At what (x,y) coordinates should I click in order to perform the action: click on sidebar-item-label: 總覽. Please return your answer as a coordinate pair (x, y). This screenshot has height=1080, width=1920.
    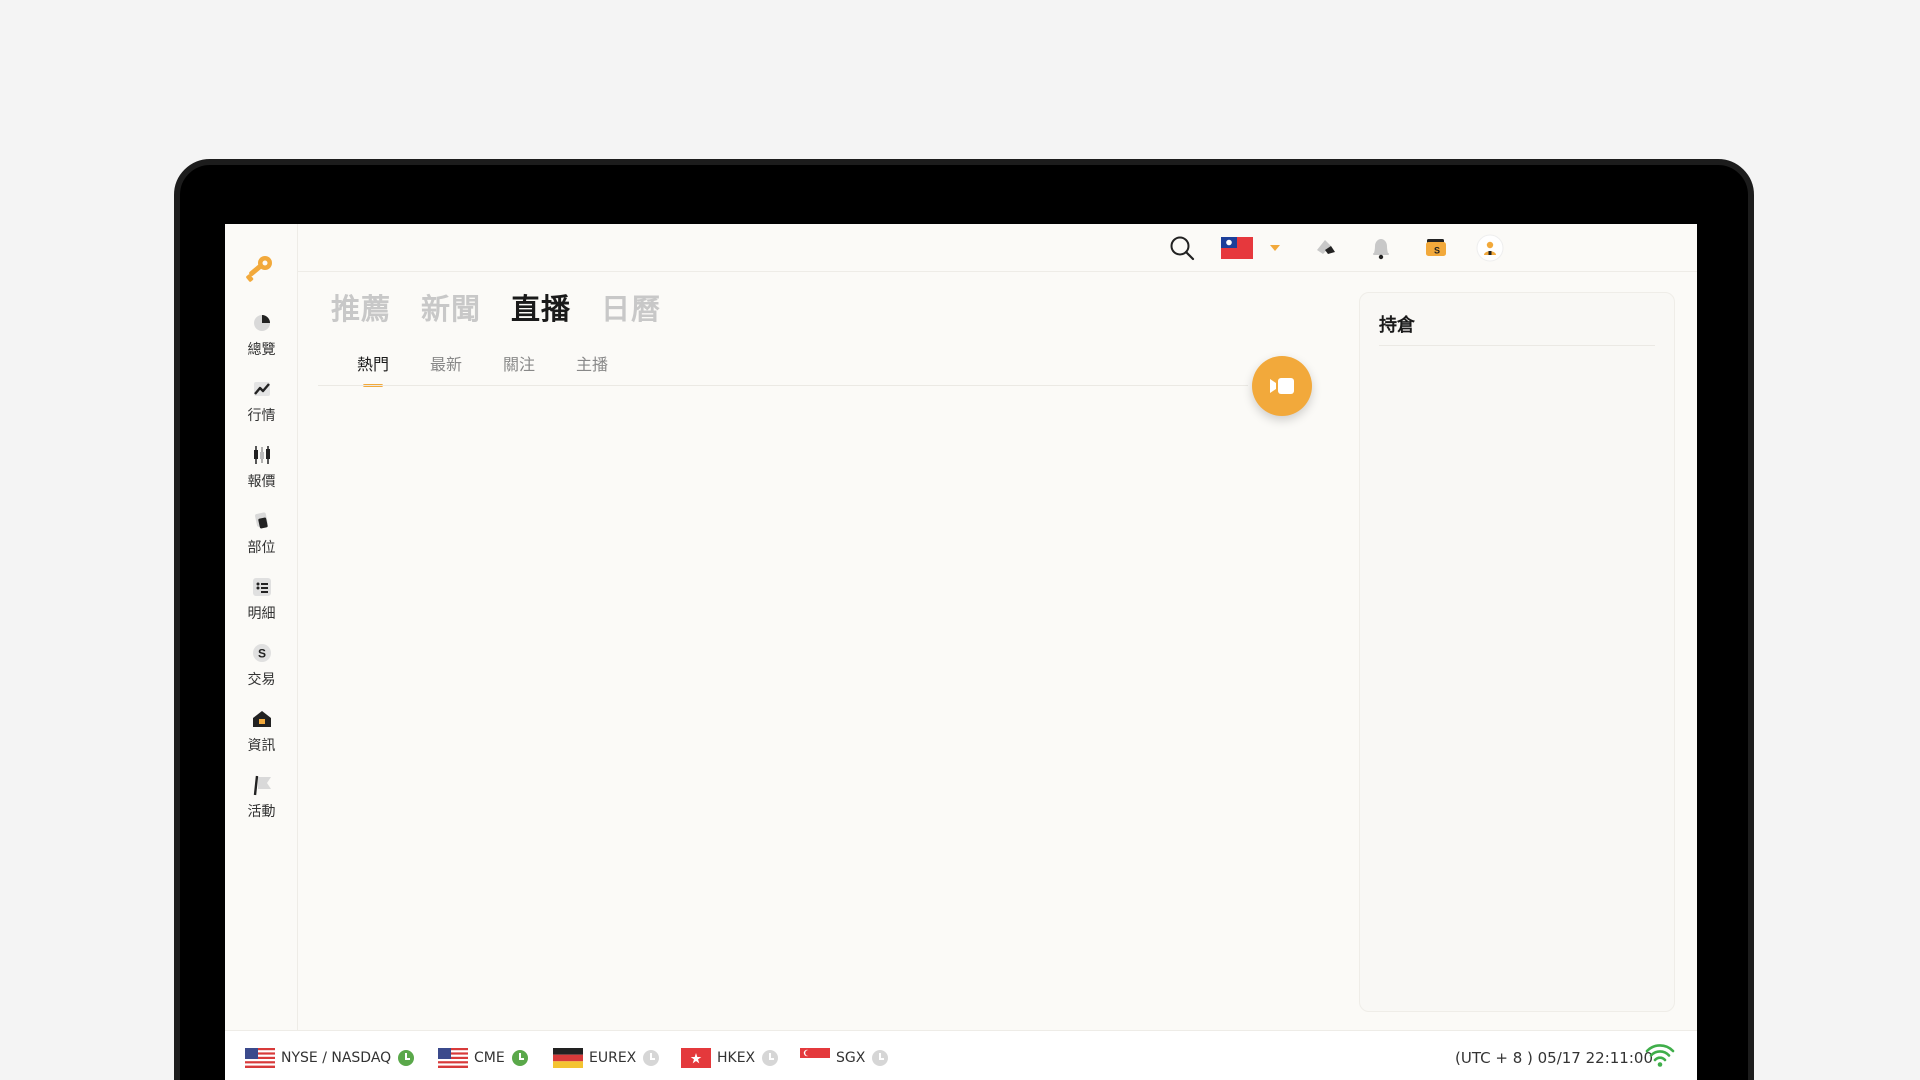
    Looking at the image, I should click on (261, 350).